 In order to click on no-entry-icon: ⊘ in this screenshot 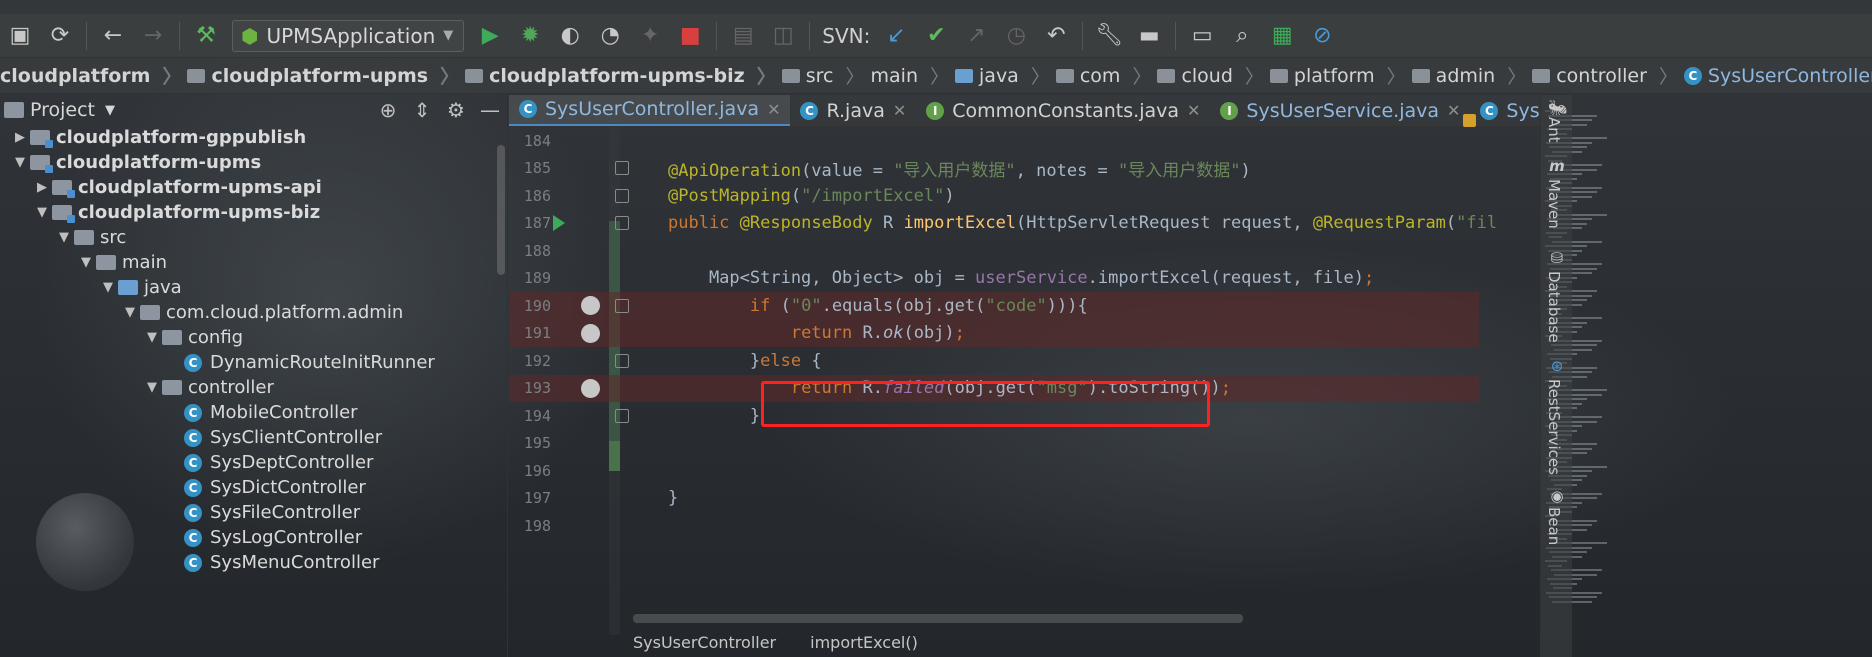, I will do `click(1322, 36)`.